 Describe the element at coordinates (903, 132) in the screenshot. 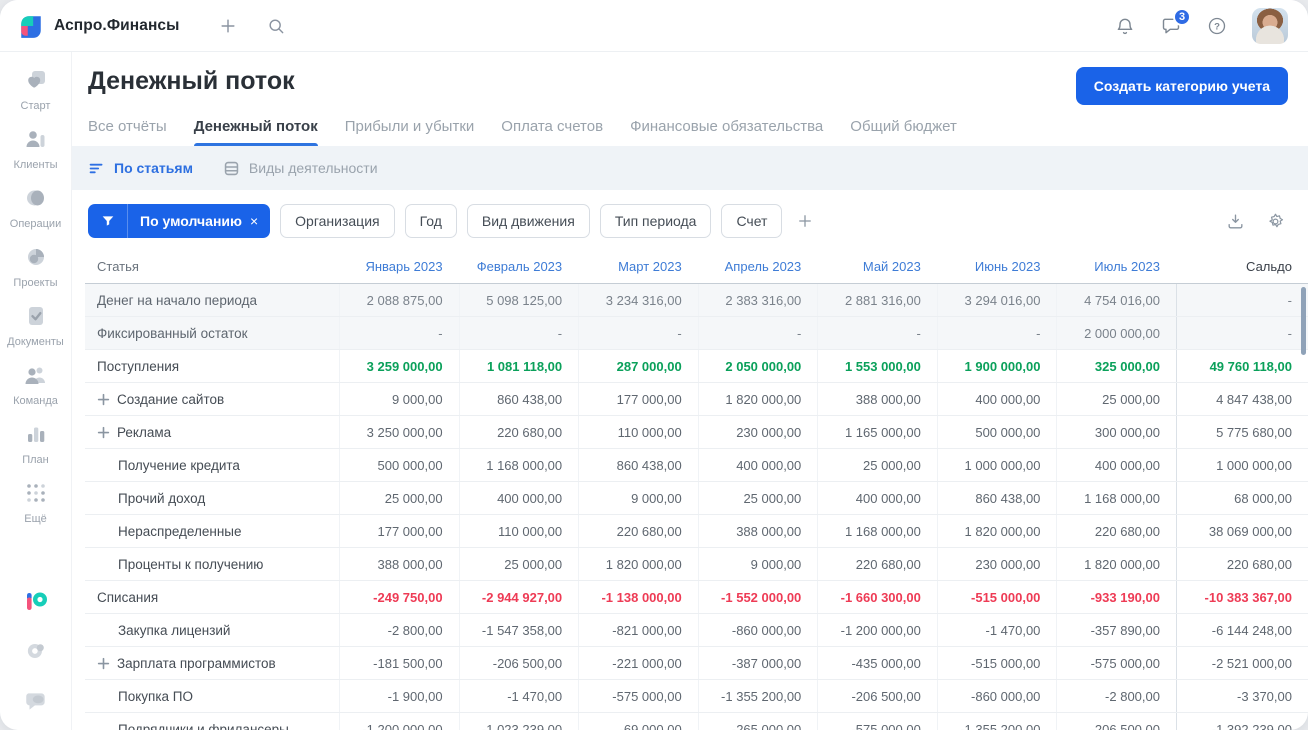

I see `tab-общий-бюджет: Общий бюджет` at that location.